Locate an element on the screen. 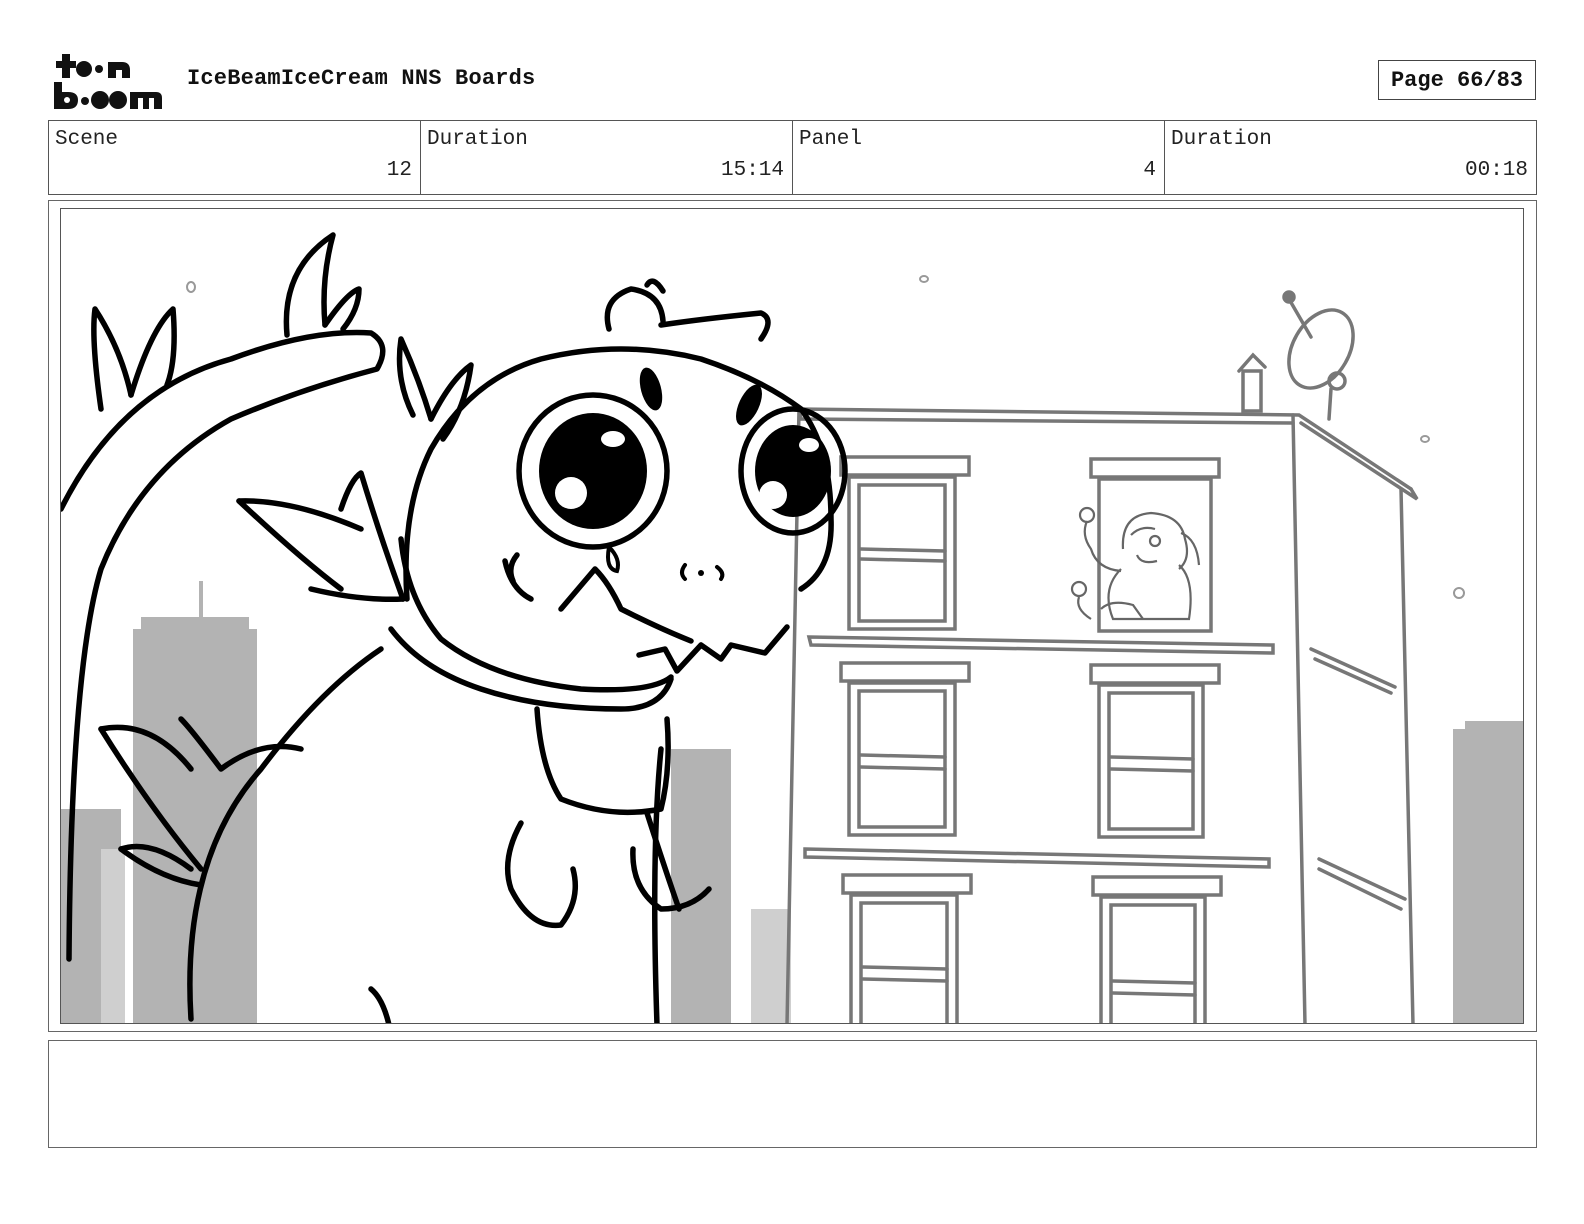 This screenshot has height=1224, width=1584. scene-duration-value: 15:14 is located at coordinates (752, 170).